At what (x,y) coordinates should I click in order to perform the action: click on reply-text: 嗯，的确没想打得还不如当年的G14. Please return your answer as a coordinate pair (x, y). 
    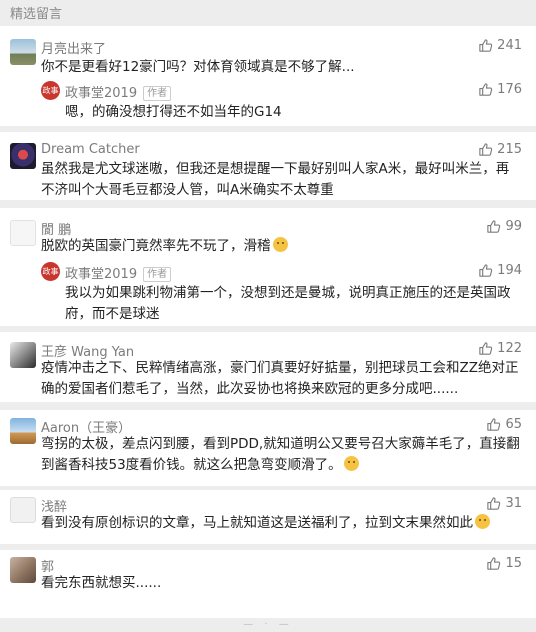
    Looking at the image, I should click on (173, 112).